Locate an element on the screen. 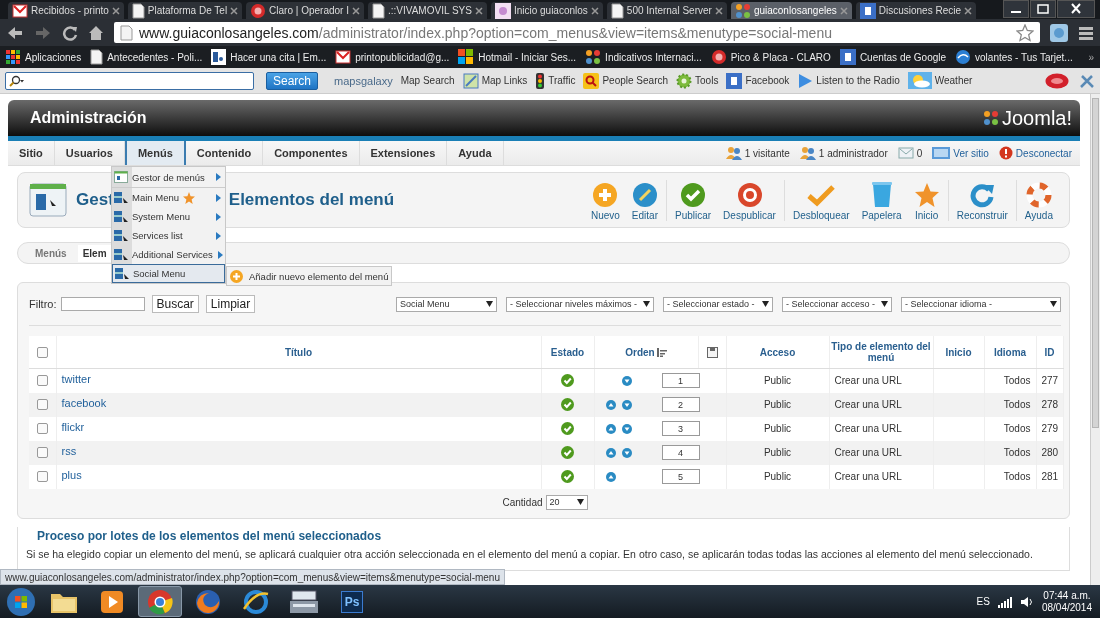  toolbar-link: Listen to the Radio is located at coordinates (848, 80).